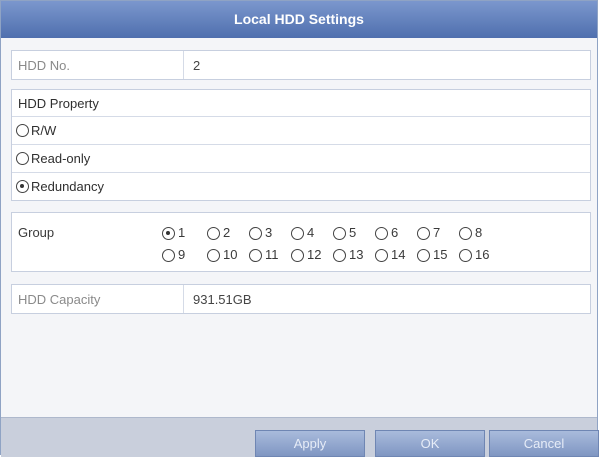 This screenshot has height=457, width=602. I want to click on group-option-9: 9, so click(173, 255).